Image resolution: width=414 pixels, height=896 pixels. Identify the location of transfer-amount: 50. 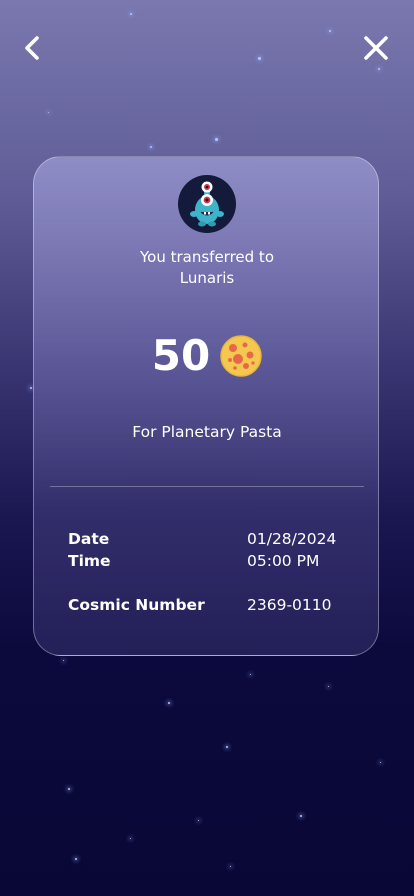
(181, 355).